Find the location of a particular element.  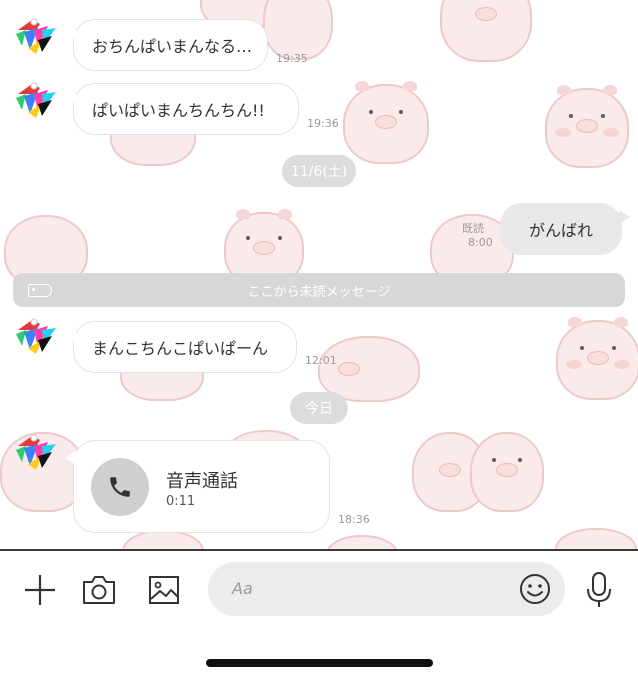

date-separator-today: 今日 is located at coordinates (319, 408).